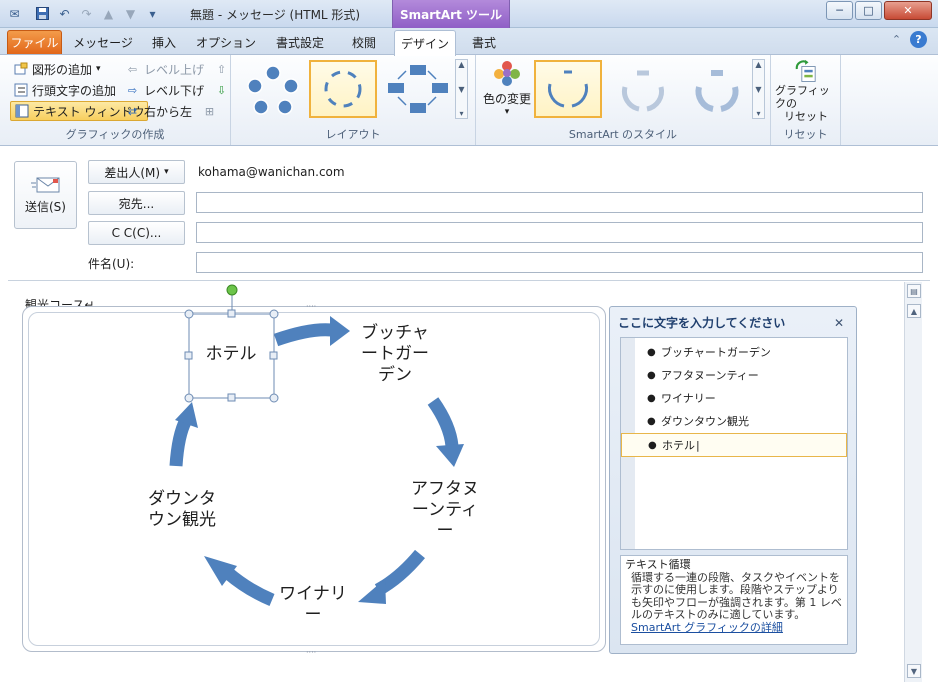 This screenshot has width=938, height=696. Describe the element at coordinates (702, 323) in the screenshot. I see `text-pane-title: ここに文字を入力してください` at that location.